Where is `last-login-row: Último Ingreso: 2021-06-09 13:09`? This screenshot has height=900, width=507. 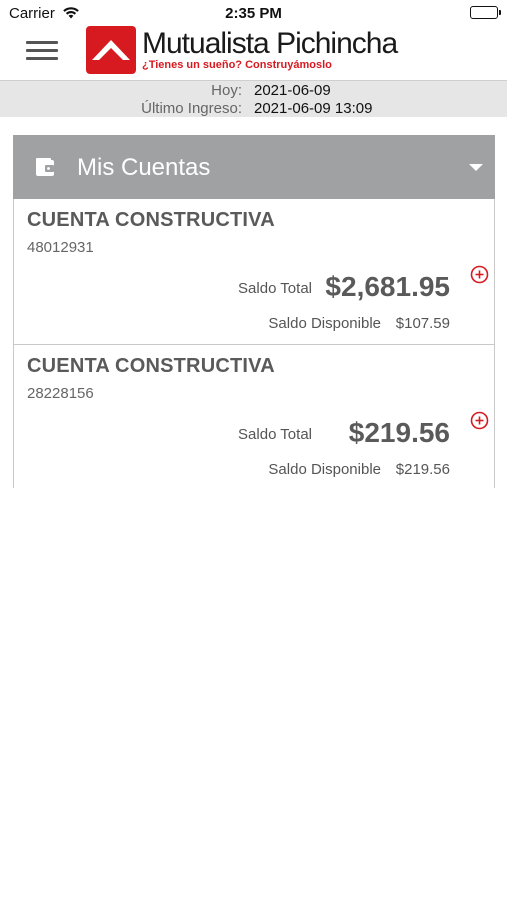 last-login-row: Último Ingreso: 2021-06-09 13:09 is located at coordinates (253, 109).